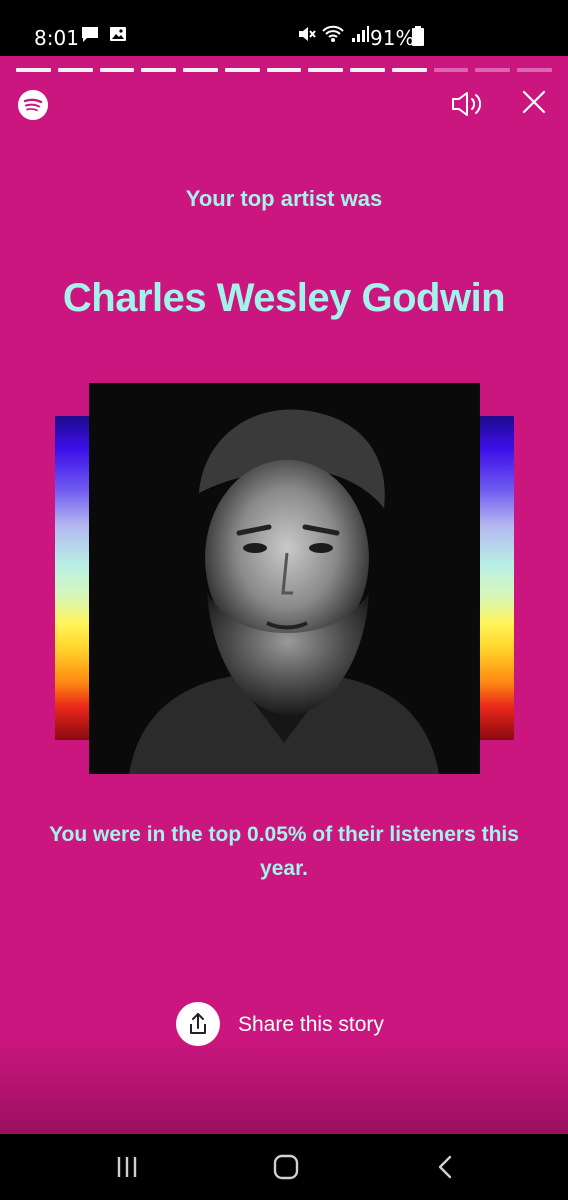 The image size is (568, 1200). I want to click on image-icon, so click(118, 34).